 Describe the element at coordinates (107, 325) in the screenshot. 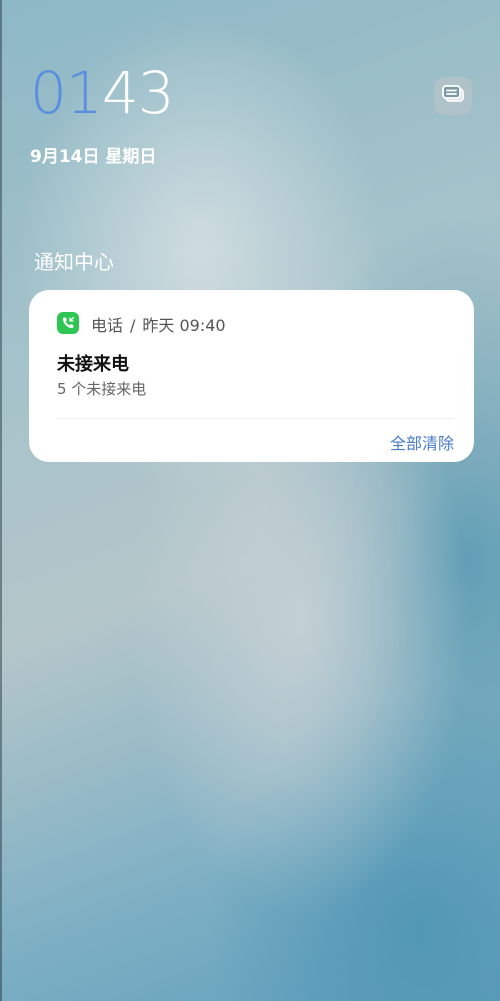

I see `notification-app-name: 电话` at that location.